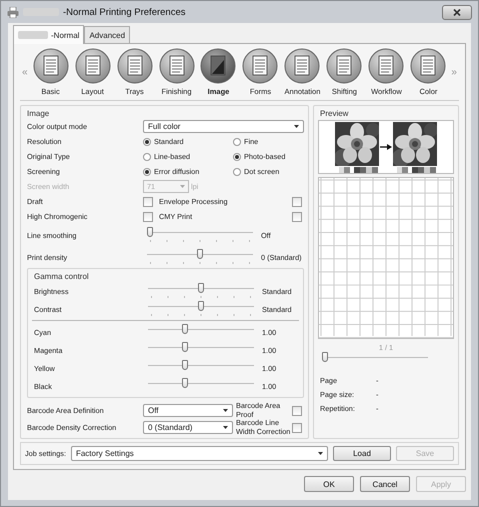 The width and height of the screenshot is (479, 507). Describe the element at coordinates (223, 126) in the screenshot. I see `dropdown: Full color` at that location.